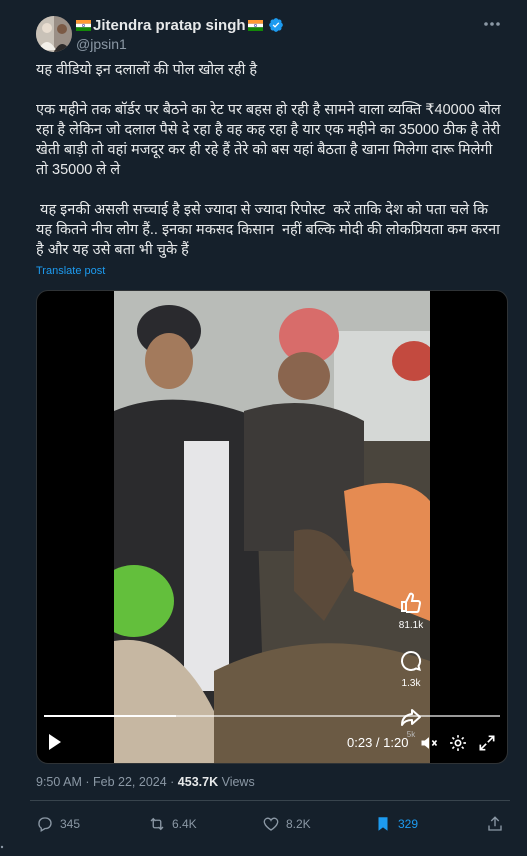 Image resolution: width=527 pixels, height=856 pixels. I want to click on verified-badge-icon, so click(275, 25).